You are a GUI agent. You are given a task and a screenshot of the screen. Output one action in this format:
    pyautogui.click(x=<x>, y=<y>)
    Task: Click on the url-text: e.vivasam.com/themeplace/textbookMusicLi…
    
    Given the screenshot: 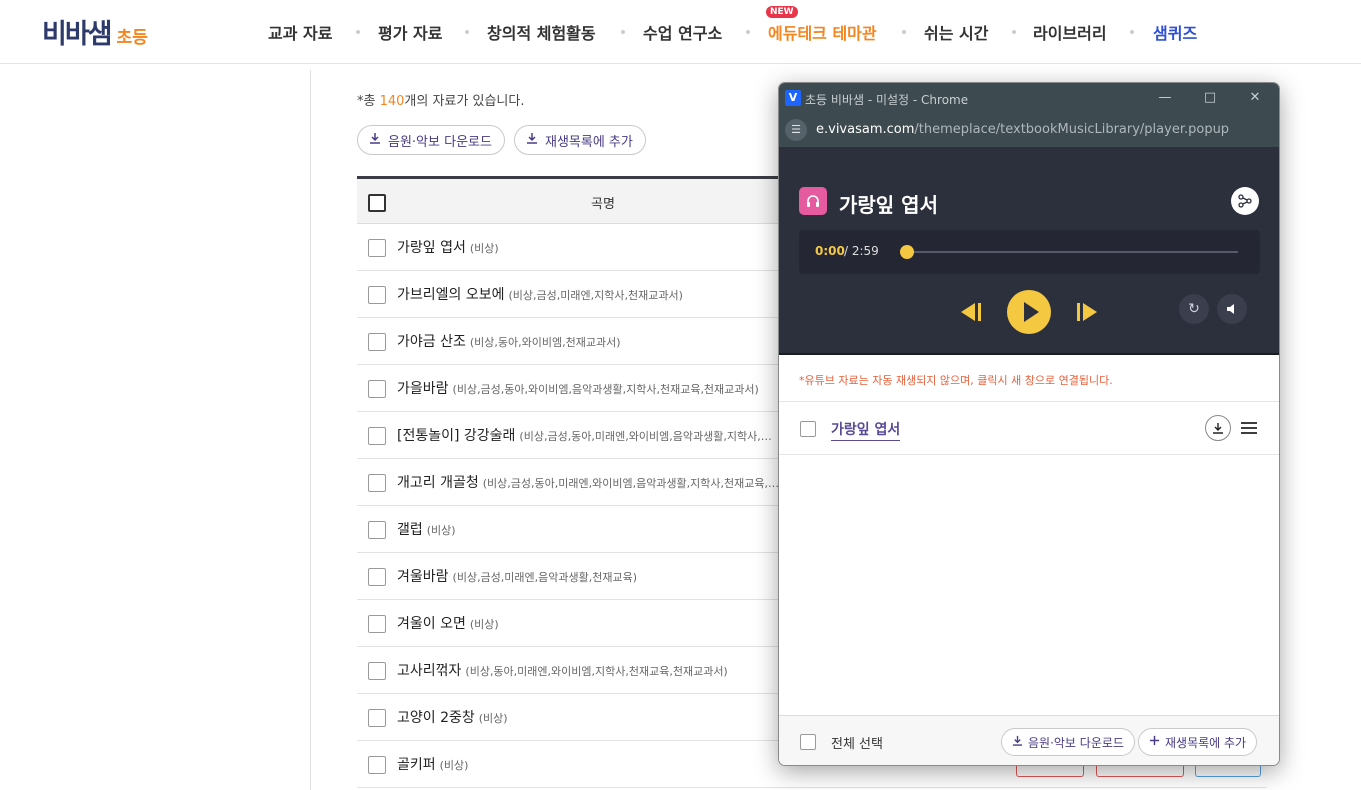 What is the action you would take?
    pyautogui.click(x=1022, y=129)
    